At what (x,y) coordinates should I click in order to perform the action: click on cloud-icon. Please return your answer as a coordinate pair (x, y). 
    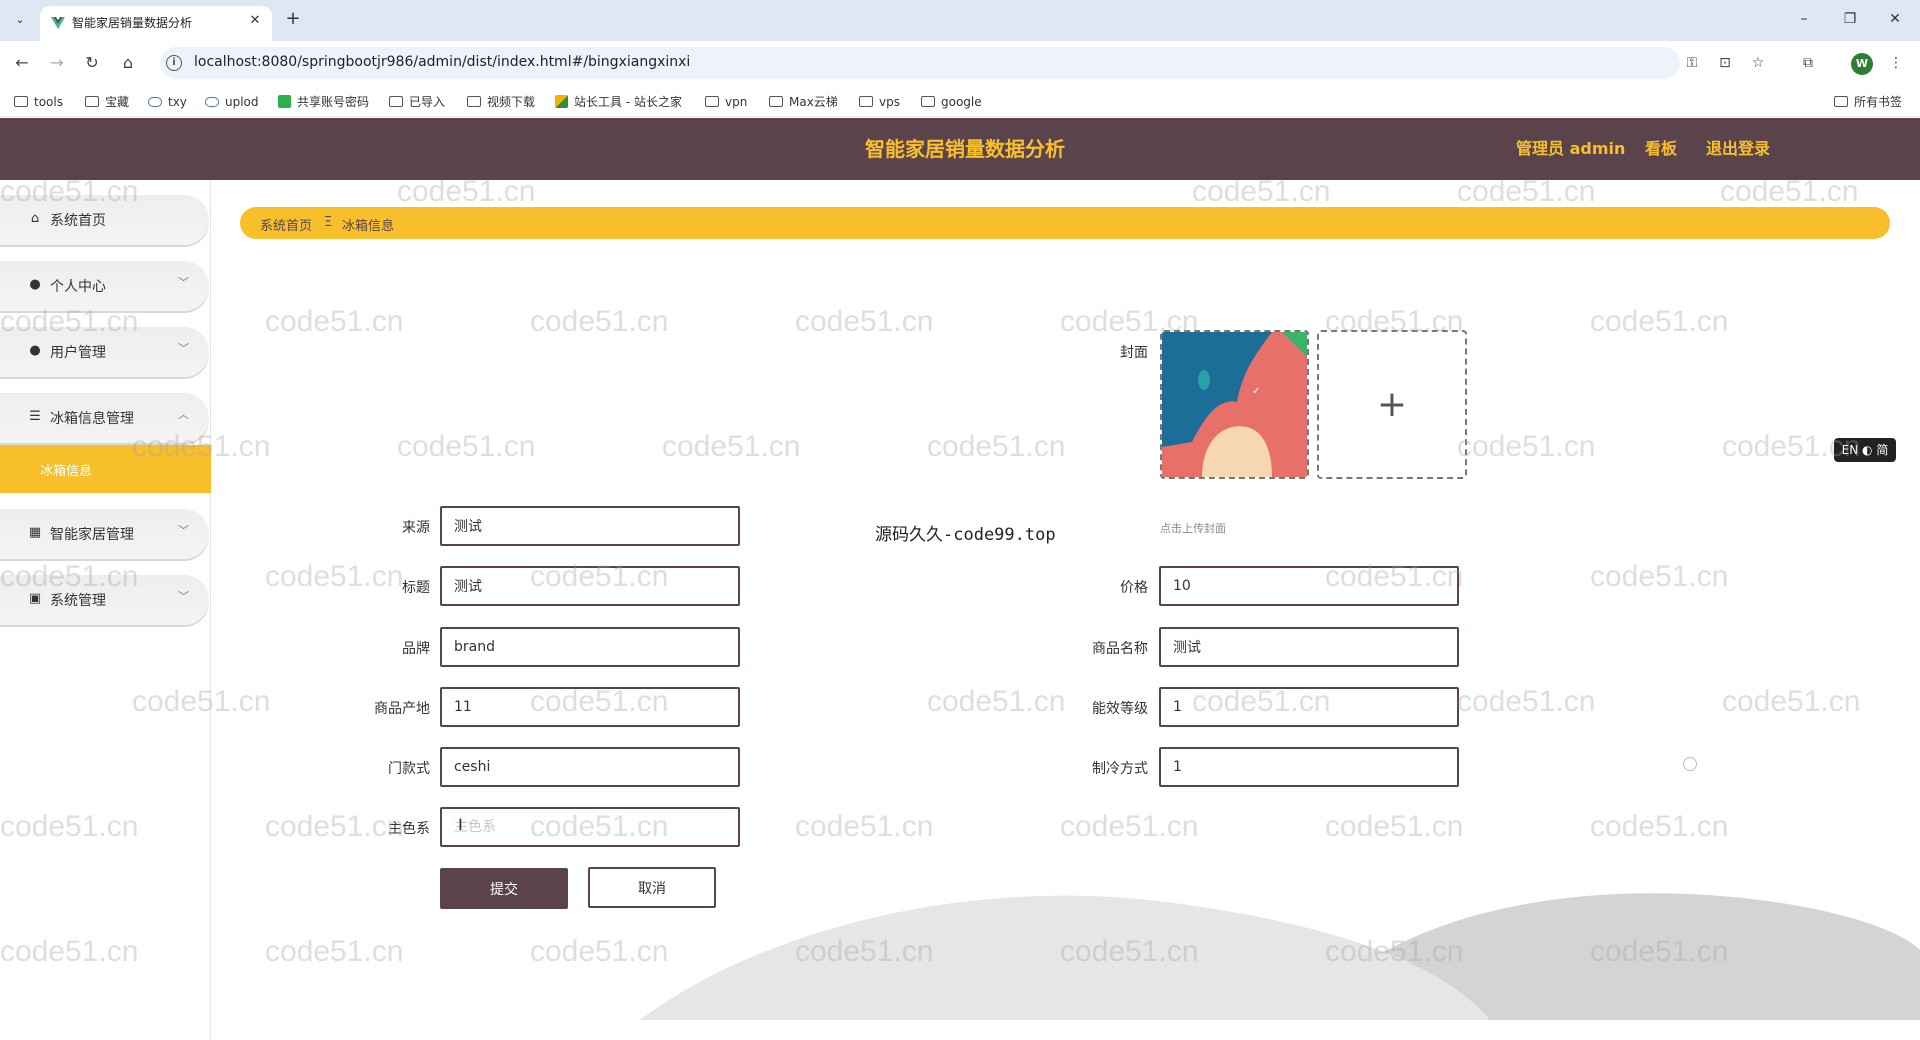
    Looking at the image, I should click on (212, 102).